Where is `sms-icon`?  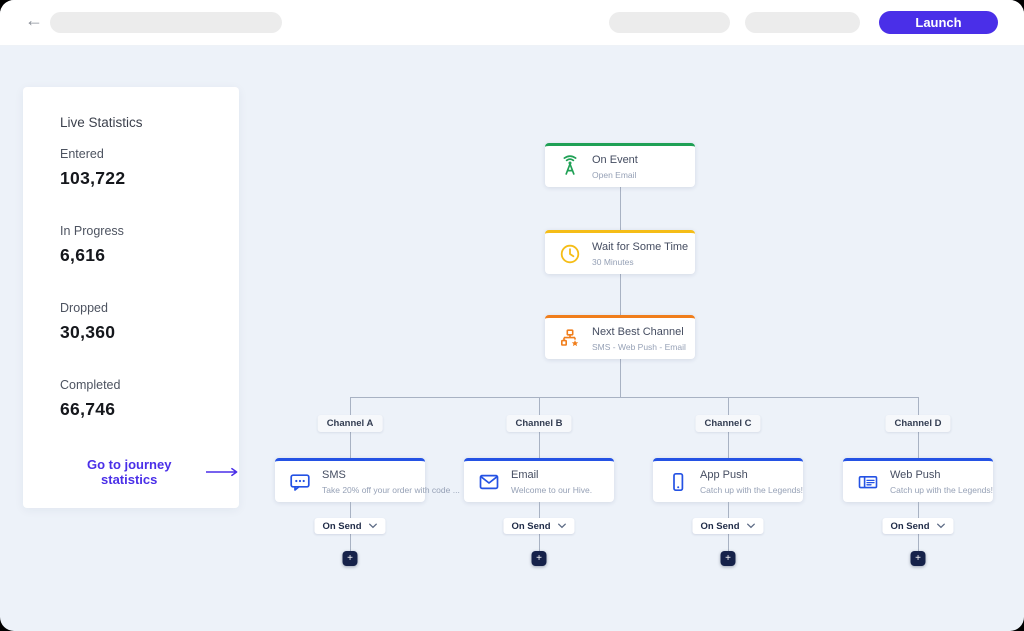 sms-icon is located at coordinates (300, 482).